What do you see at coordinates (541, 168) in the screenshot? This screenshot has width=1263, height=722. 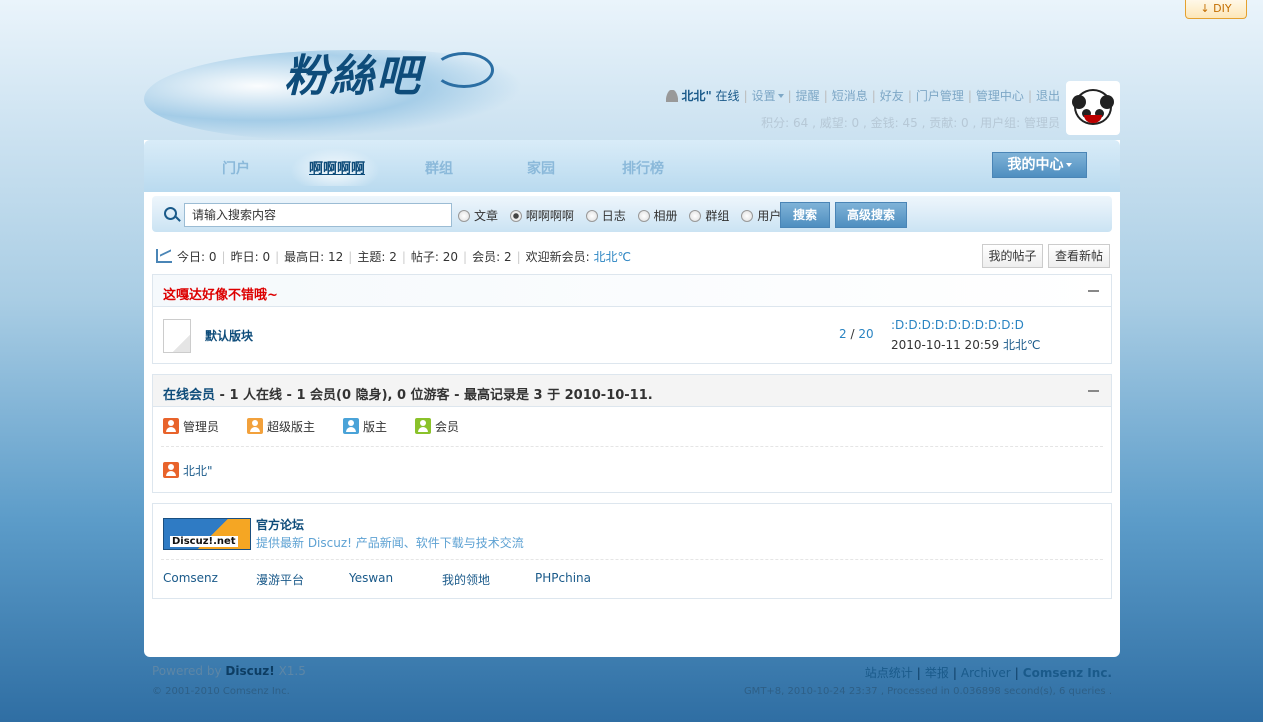 I see `nav-home: 家园` at bounding box center [541, 168].